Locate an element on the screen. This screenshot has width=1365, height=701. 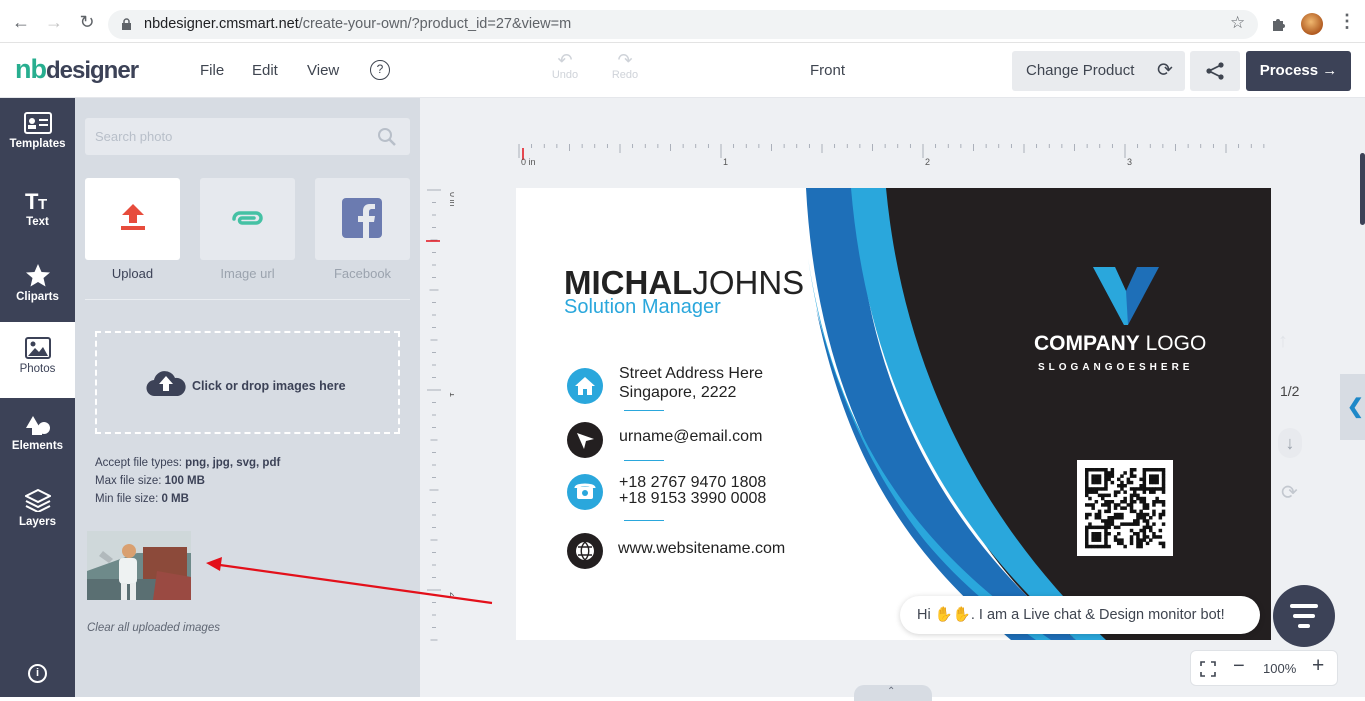
menu-view: View is located at coordinates (323, 70).